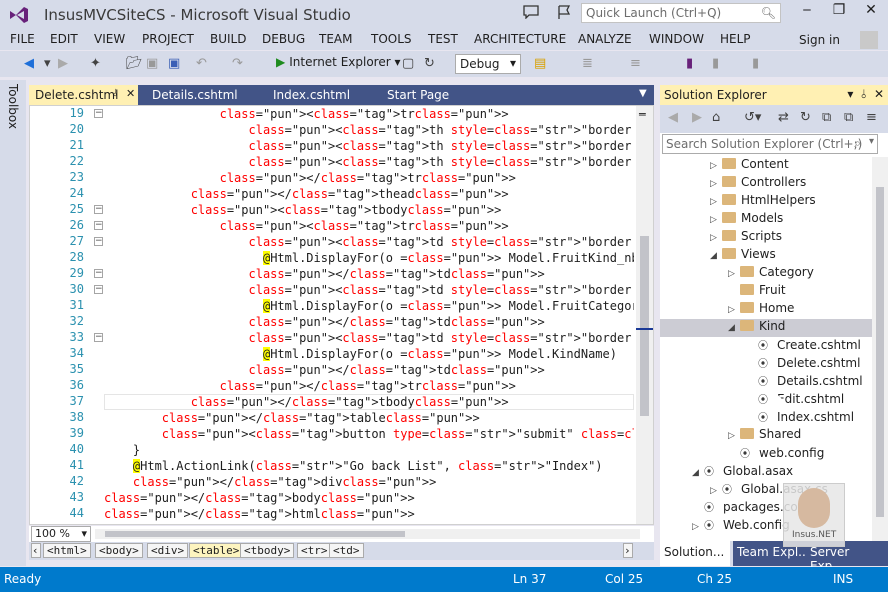 This screenshot has height=592, width=888. What do you see at coordinates (766, 166) in the screenshot?
I see `tree-folder-node: ▷ Content` at bounding box center [766, 166].